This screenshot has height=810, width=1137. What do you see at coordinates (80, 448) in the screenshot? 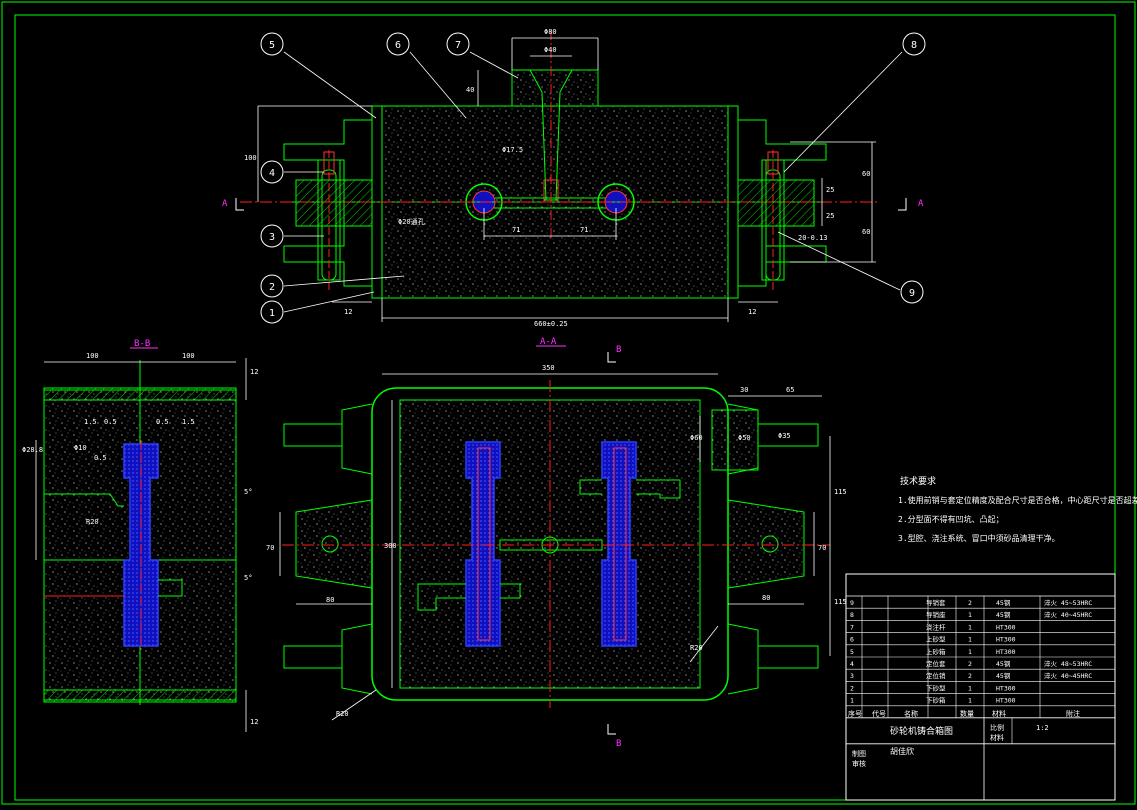
I see `bb-dim-phi10: Φ10` at bounding box center [80, 448].